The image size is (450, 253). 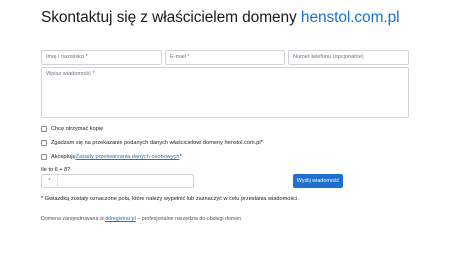 I want to click on name-field: Imię i nazwisko *, so click(x=101, y=57).